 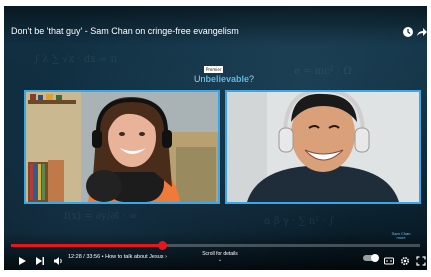 I want to click on background-scribble: ∫ λ ∑ √x · dx ≈ π, so click(x=76, y=59).